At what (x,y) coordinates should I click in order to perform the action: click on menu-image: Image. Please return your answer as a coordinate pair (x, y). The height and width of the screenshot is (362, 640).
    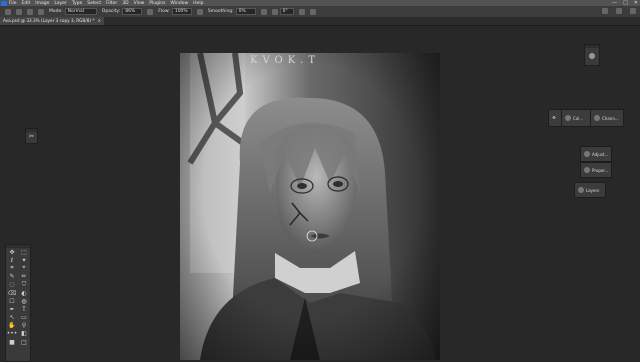
    Looking at the image, I should click on (42, 3).